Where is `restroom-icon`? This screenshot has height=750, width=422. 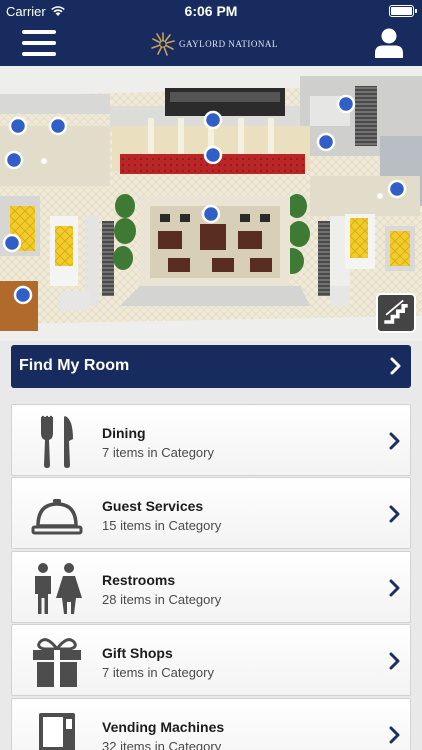
restroom-icon is located at coordinates (58, 588).